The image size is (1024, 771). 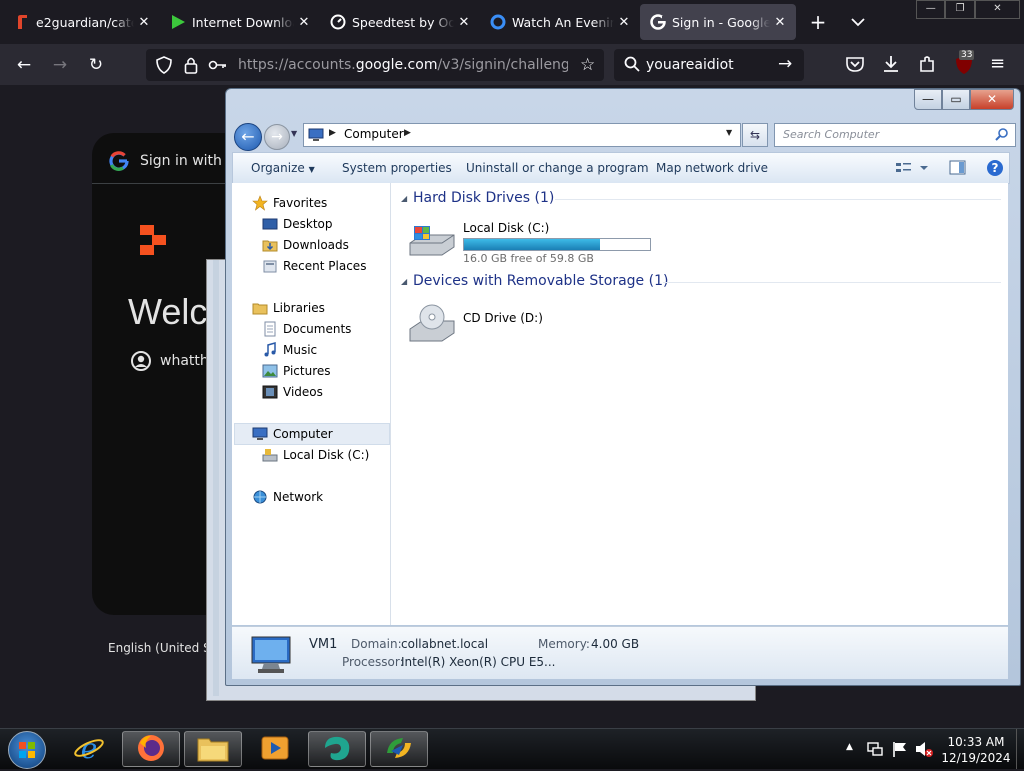 I want to click on google-icon, so click(x=658, y=22).